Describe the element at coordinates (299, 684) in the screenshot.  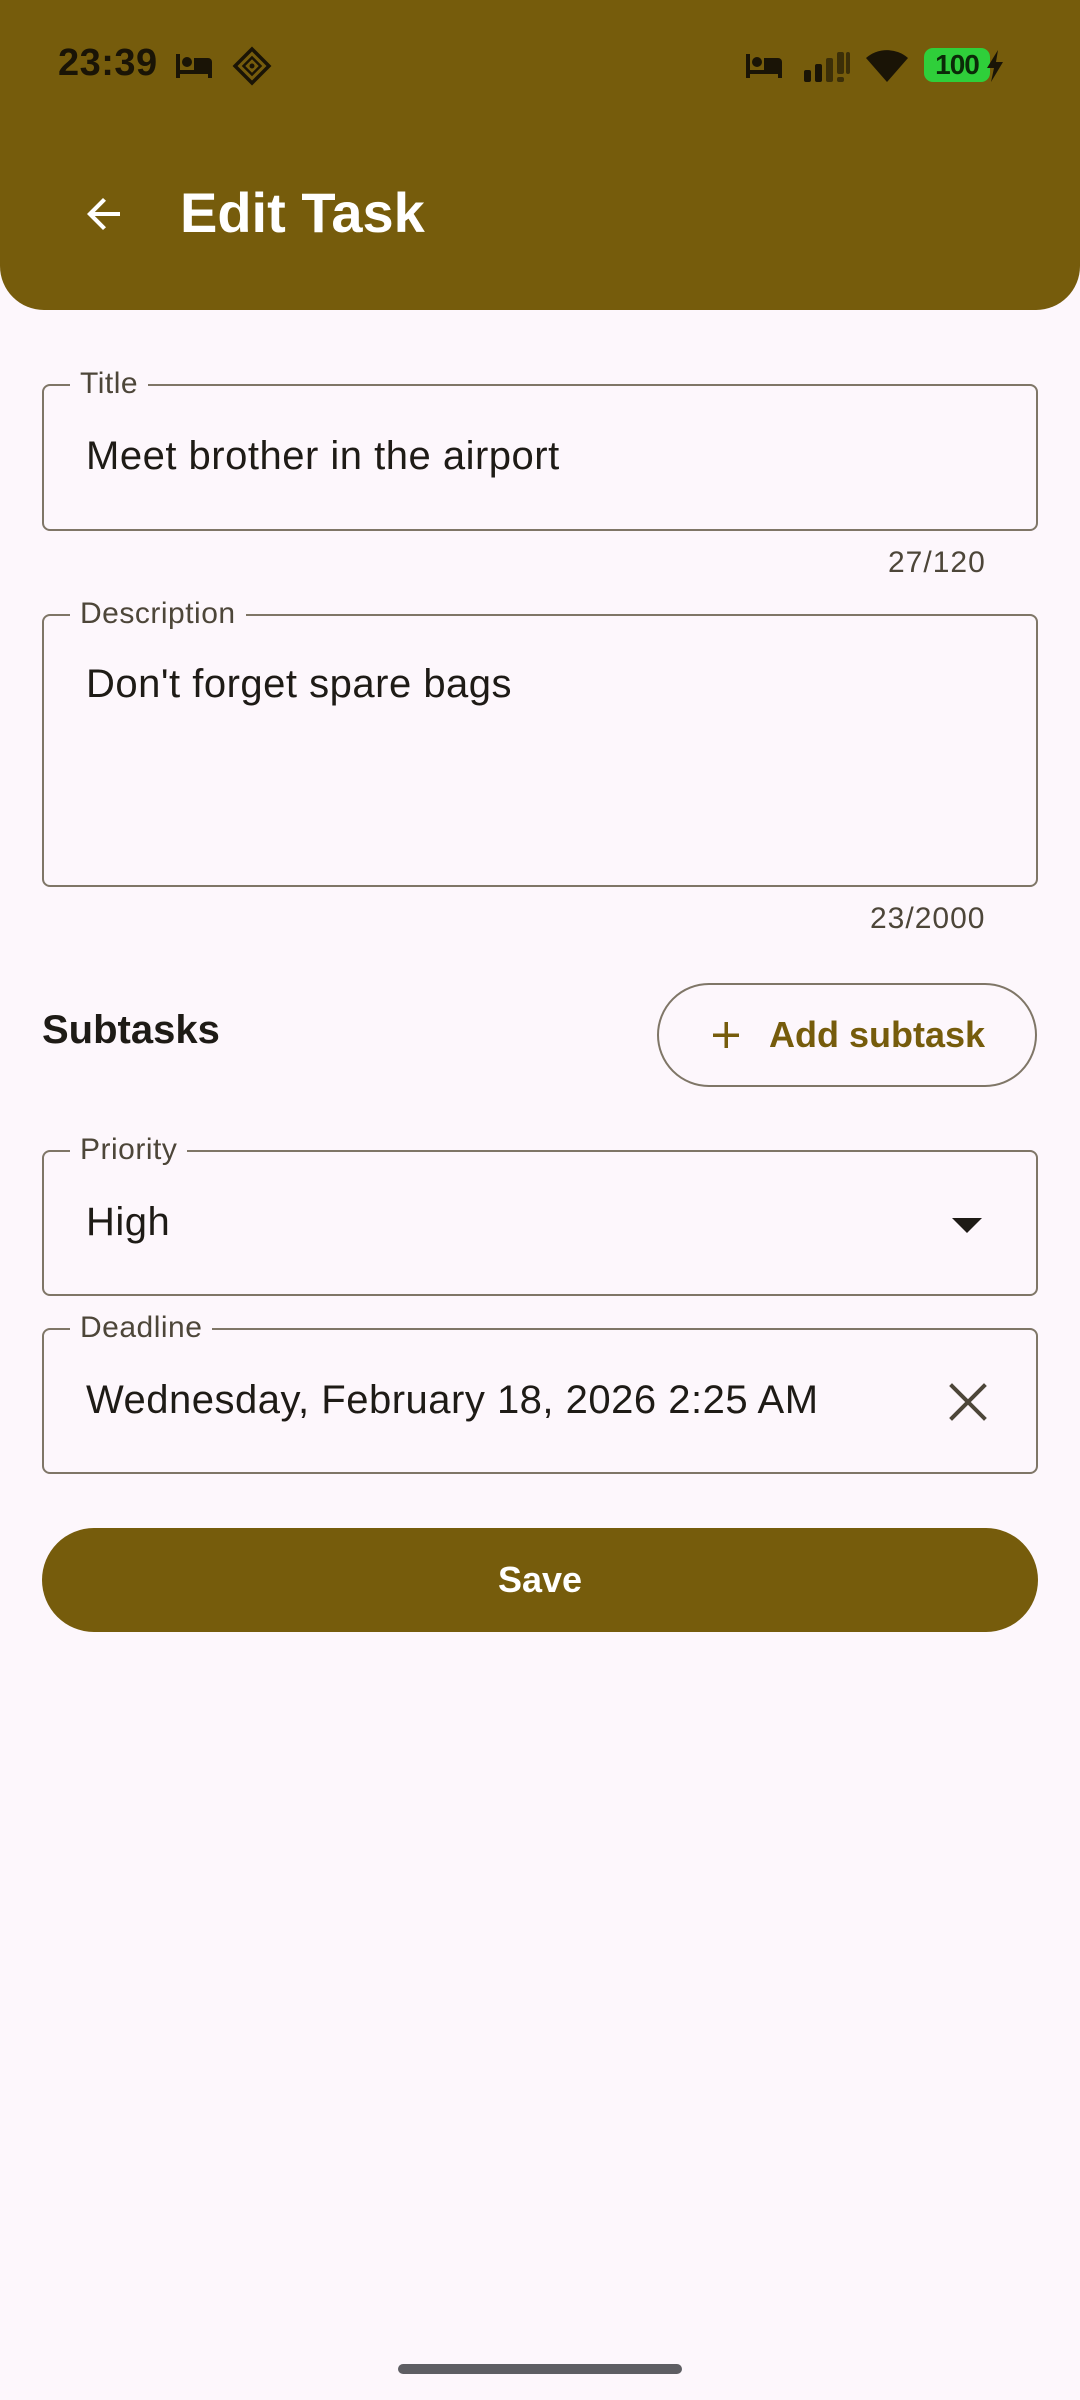
I see `description-input: Don't forget spare bags` at that location.